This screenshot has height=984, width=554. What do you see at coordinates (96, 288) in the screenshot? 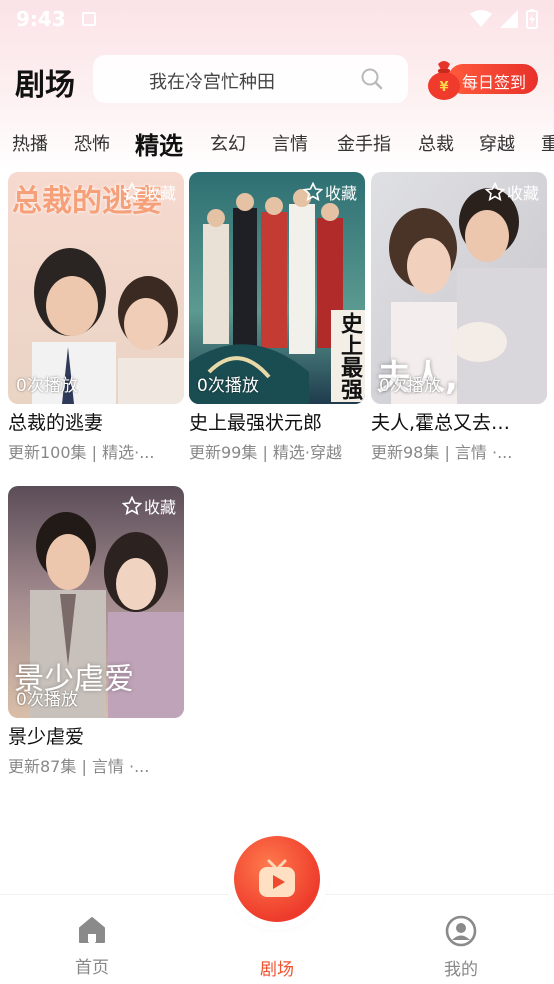
I see `drama-poster: 总裁的逃妻 收藏 0次播放` at bounding box center [96, 288].